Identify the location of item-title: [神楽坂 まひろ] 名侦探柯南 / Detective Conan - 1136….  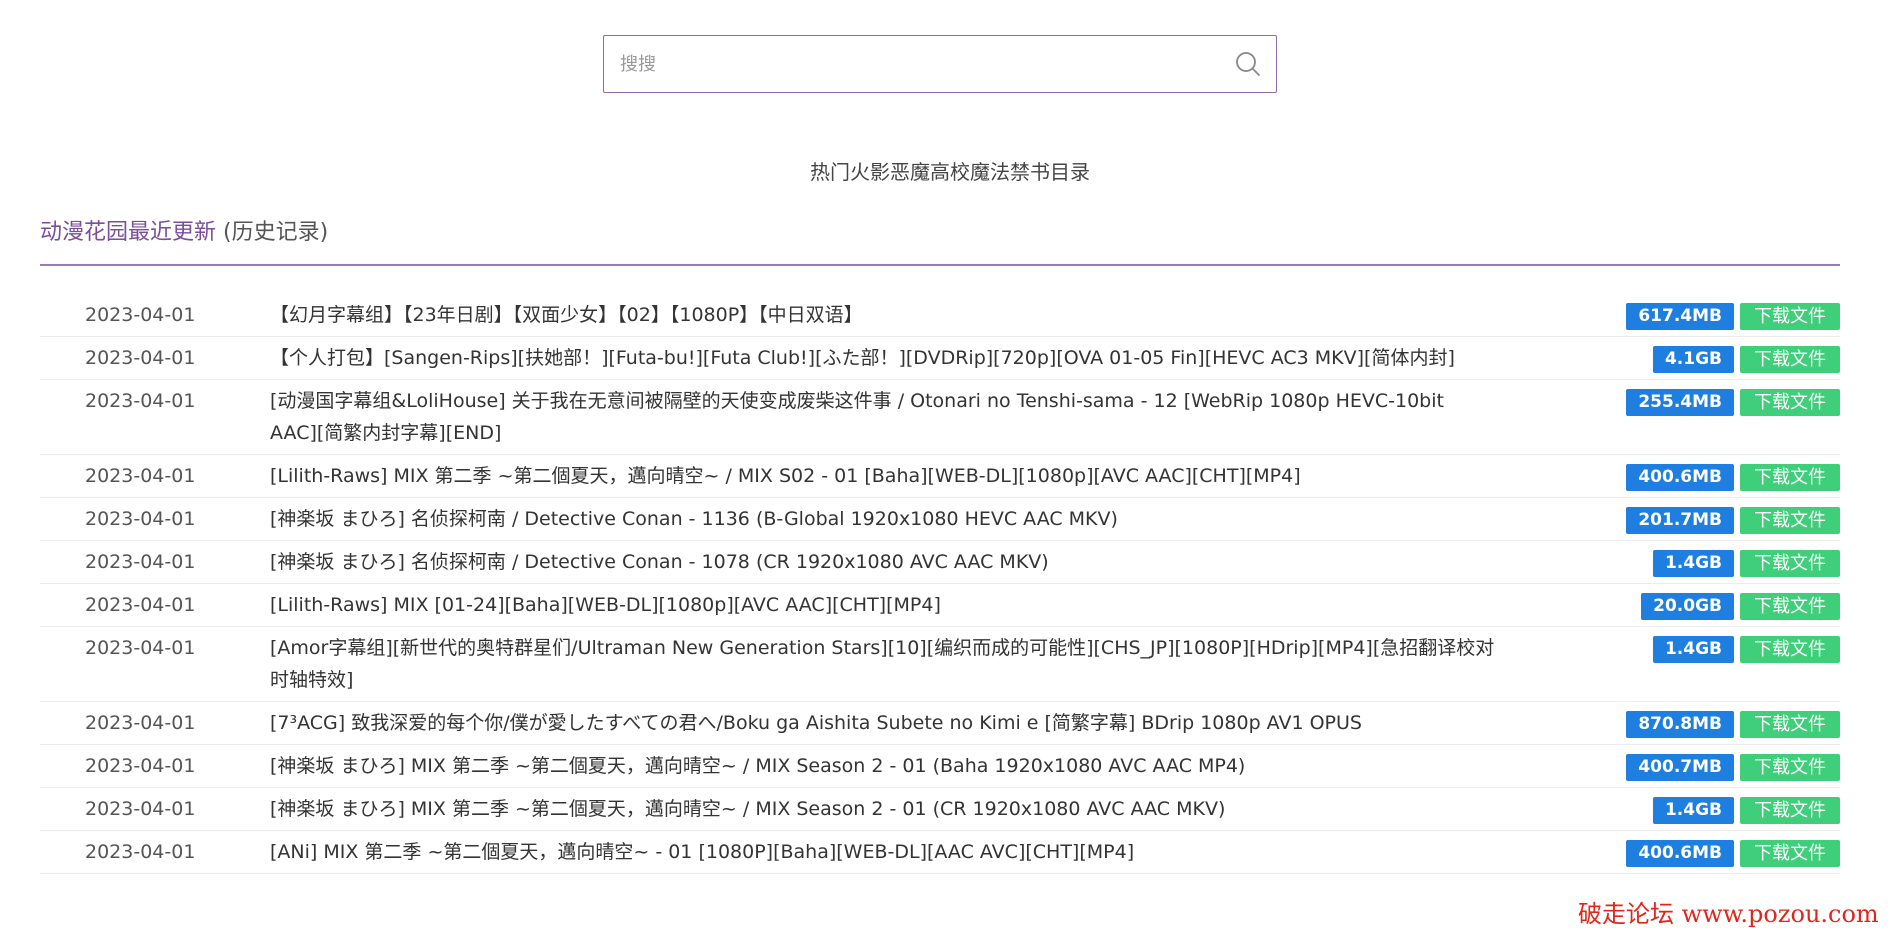
(860, 519).